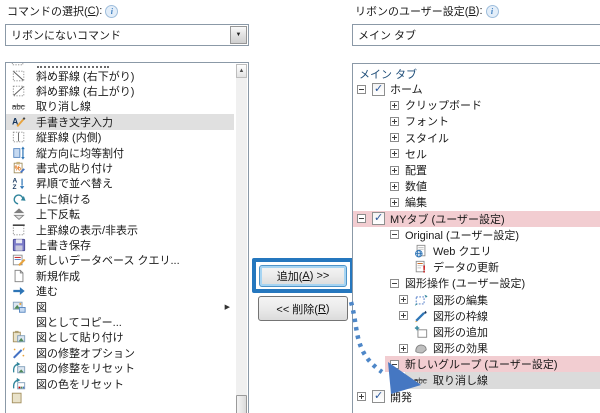 This screenshot has width=600, height=413. I want to click on tree-item: 図形操作 (ユーザー設定), so click(476, 283).